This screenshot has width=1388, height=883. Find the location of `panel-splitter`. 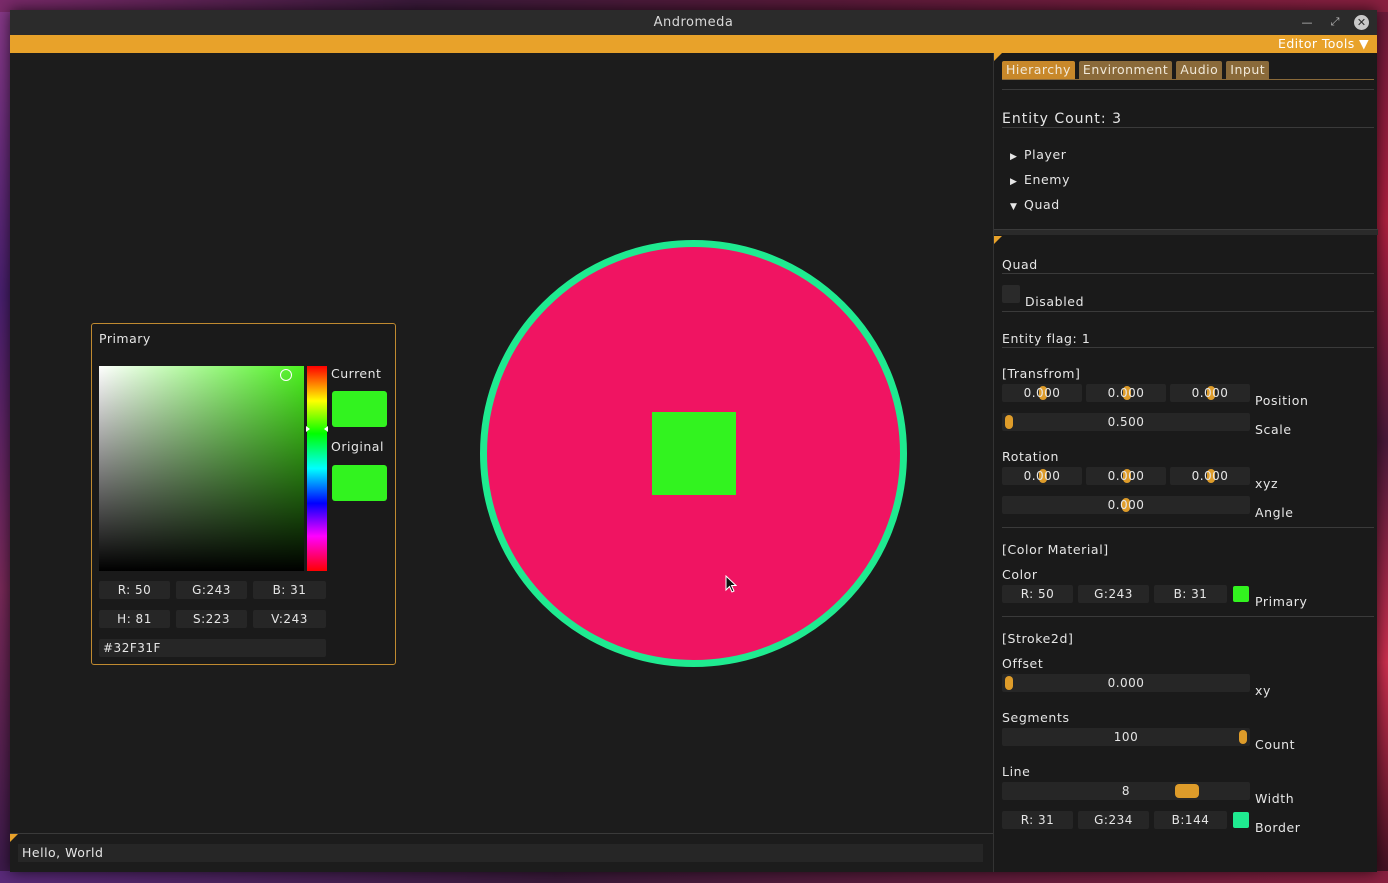

panel-splitter is located at coordinates (1186, 236).